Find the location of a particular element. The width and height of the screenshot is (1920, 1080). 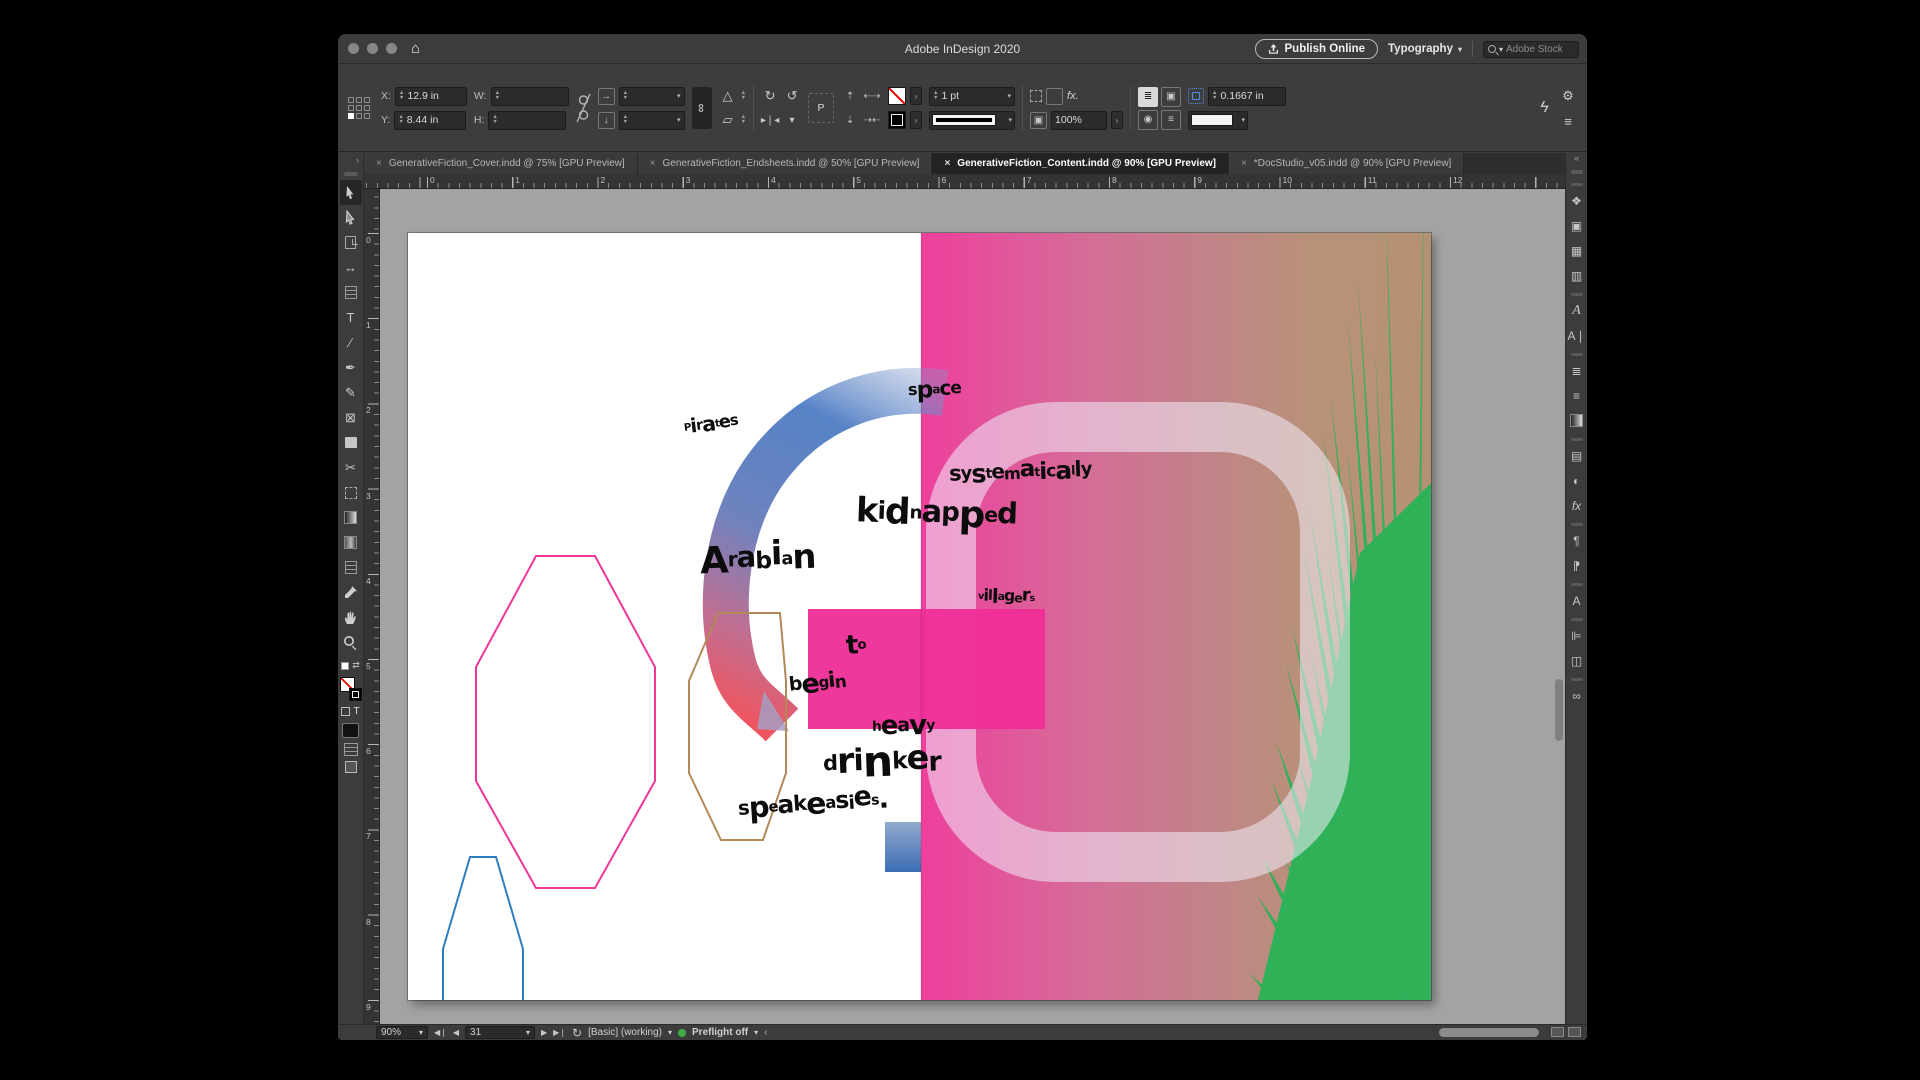

stroke-style-dropdown: ▾ is located at coordinates (972, 120).